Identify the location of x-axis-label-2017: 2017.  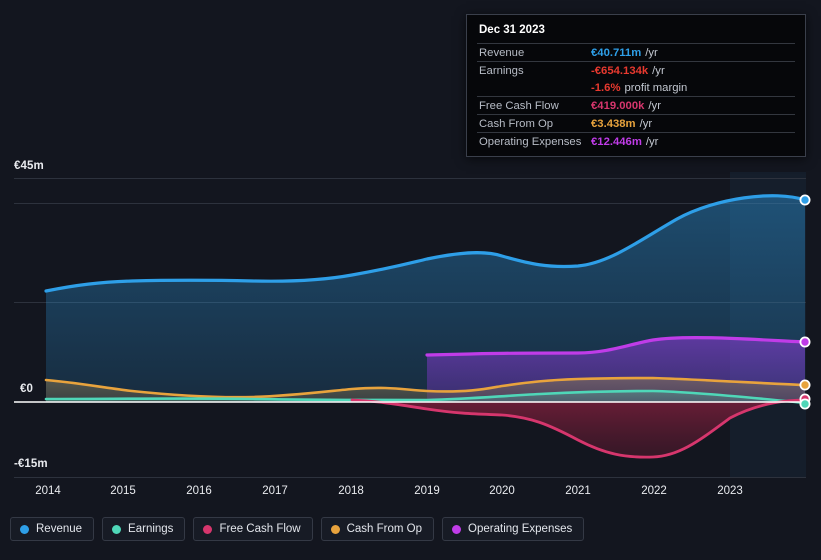
(275, 491).